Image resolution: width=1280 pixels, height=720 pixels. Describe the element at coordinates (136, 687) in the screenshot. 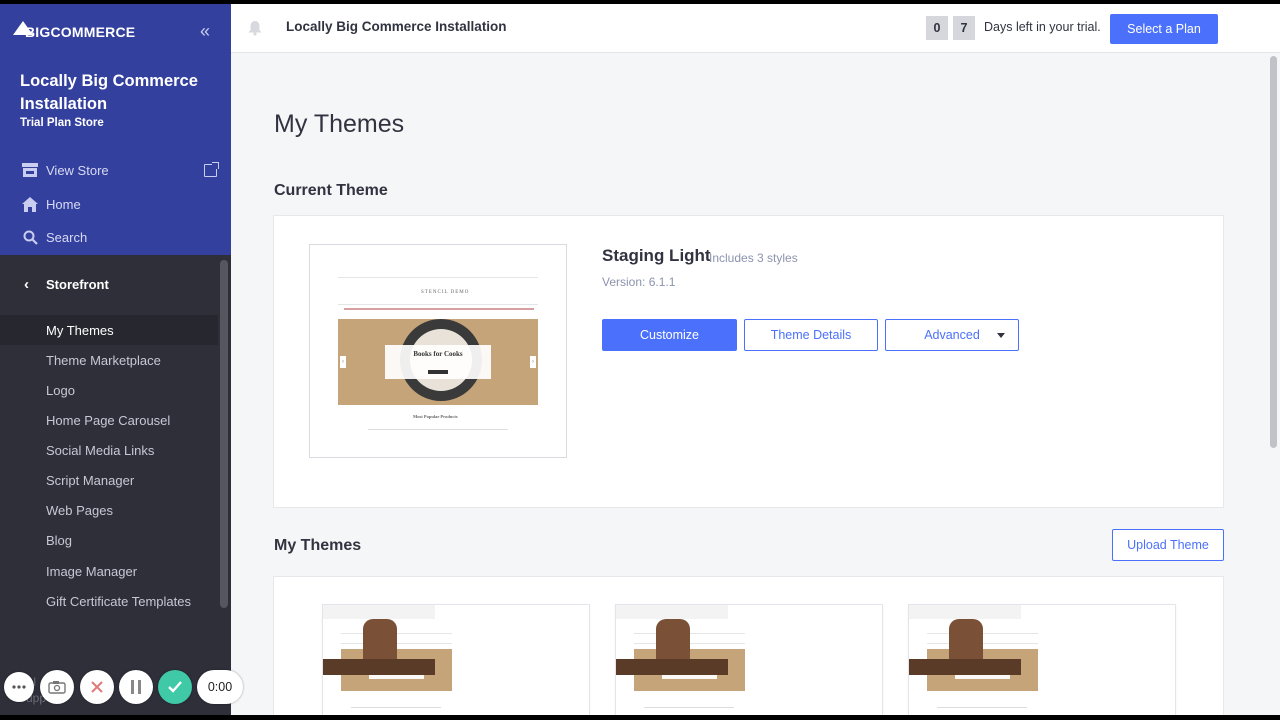

I see `pause-icon` at that location.